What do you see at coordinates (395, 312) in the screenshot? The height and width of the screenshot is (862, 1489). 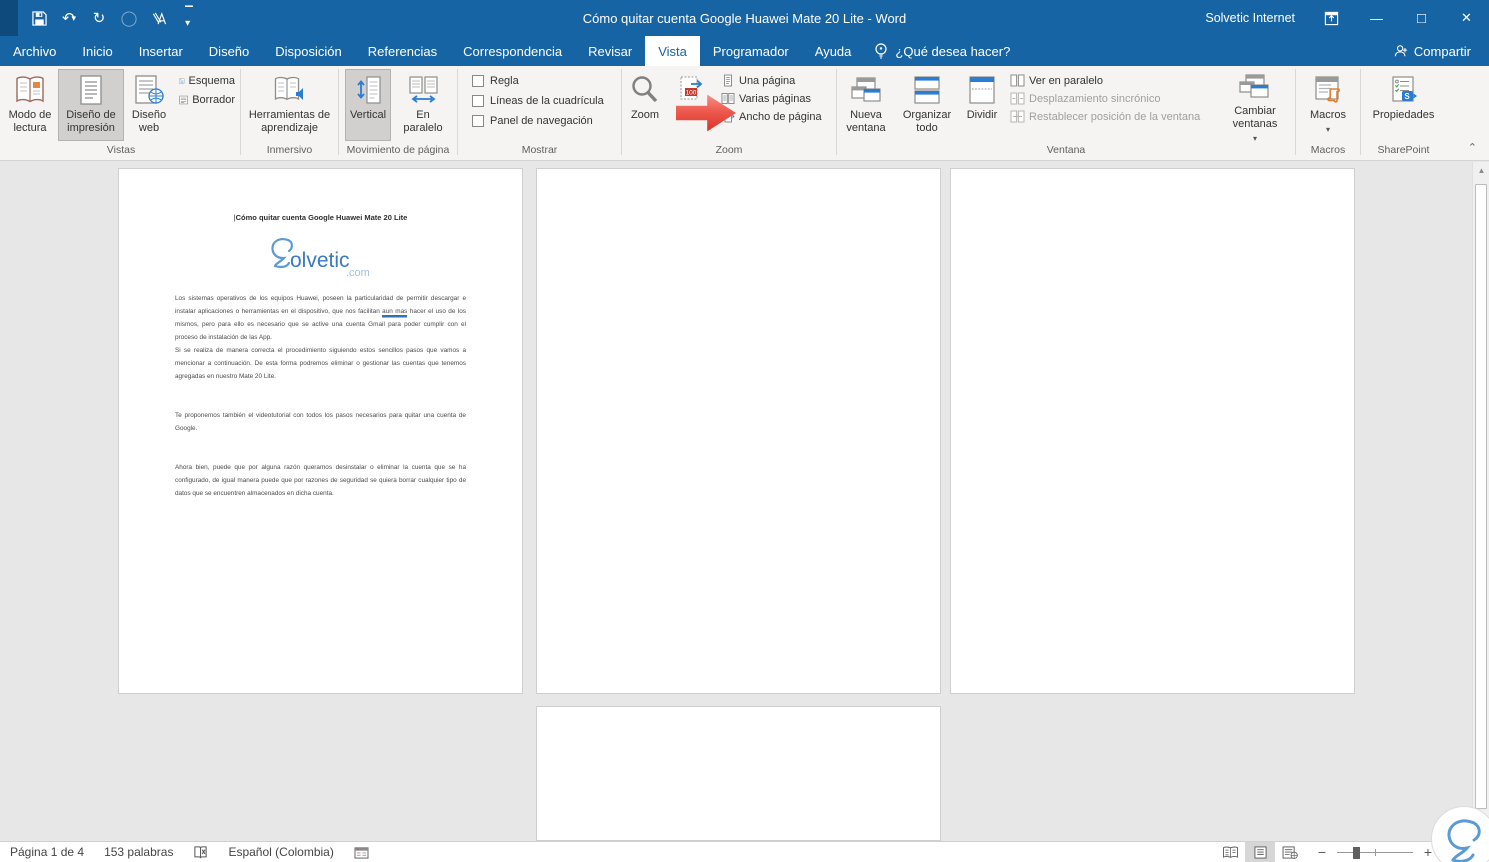 I see `grammar-underline: aun mas` at bounding box center [395, 312].